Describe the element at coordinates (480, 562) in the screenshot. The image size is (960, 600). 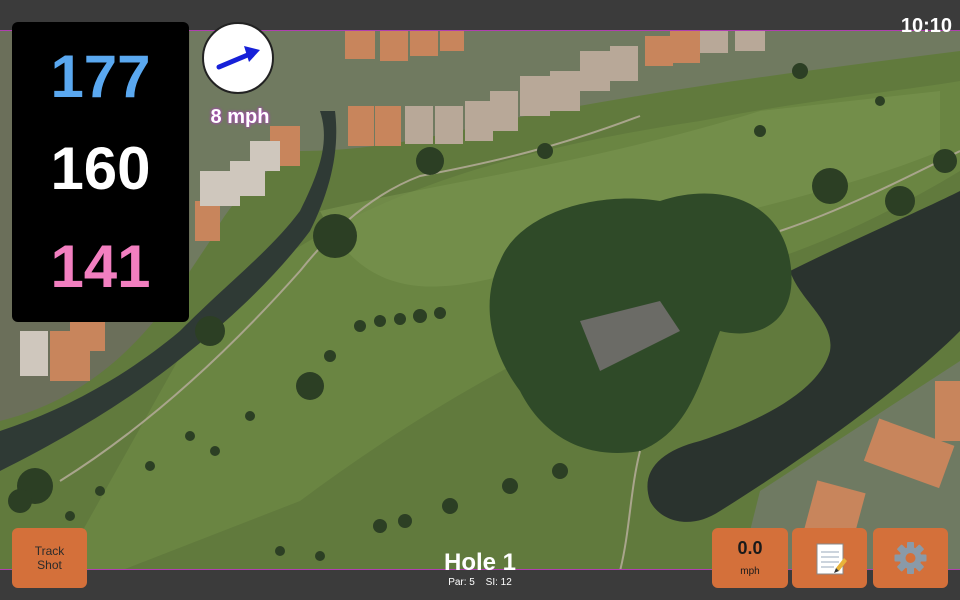
I see `hole-title: Hole 1` at that location.